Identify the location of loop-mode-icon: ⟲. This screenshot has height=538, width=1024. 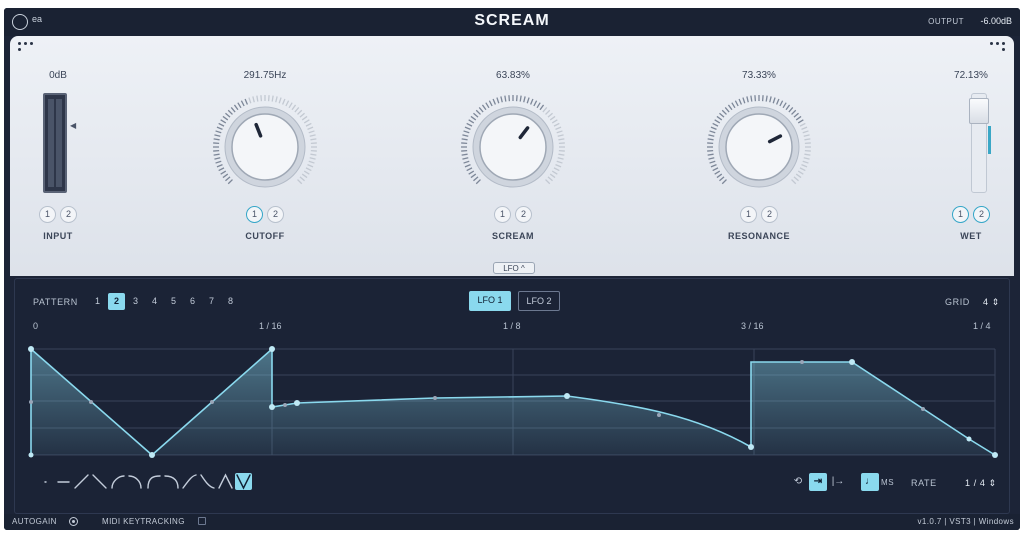
(798, 482).